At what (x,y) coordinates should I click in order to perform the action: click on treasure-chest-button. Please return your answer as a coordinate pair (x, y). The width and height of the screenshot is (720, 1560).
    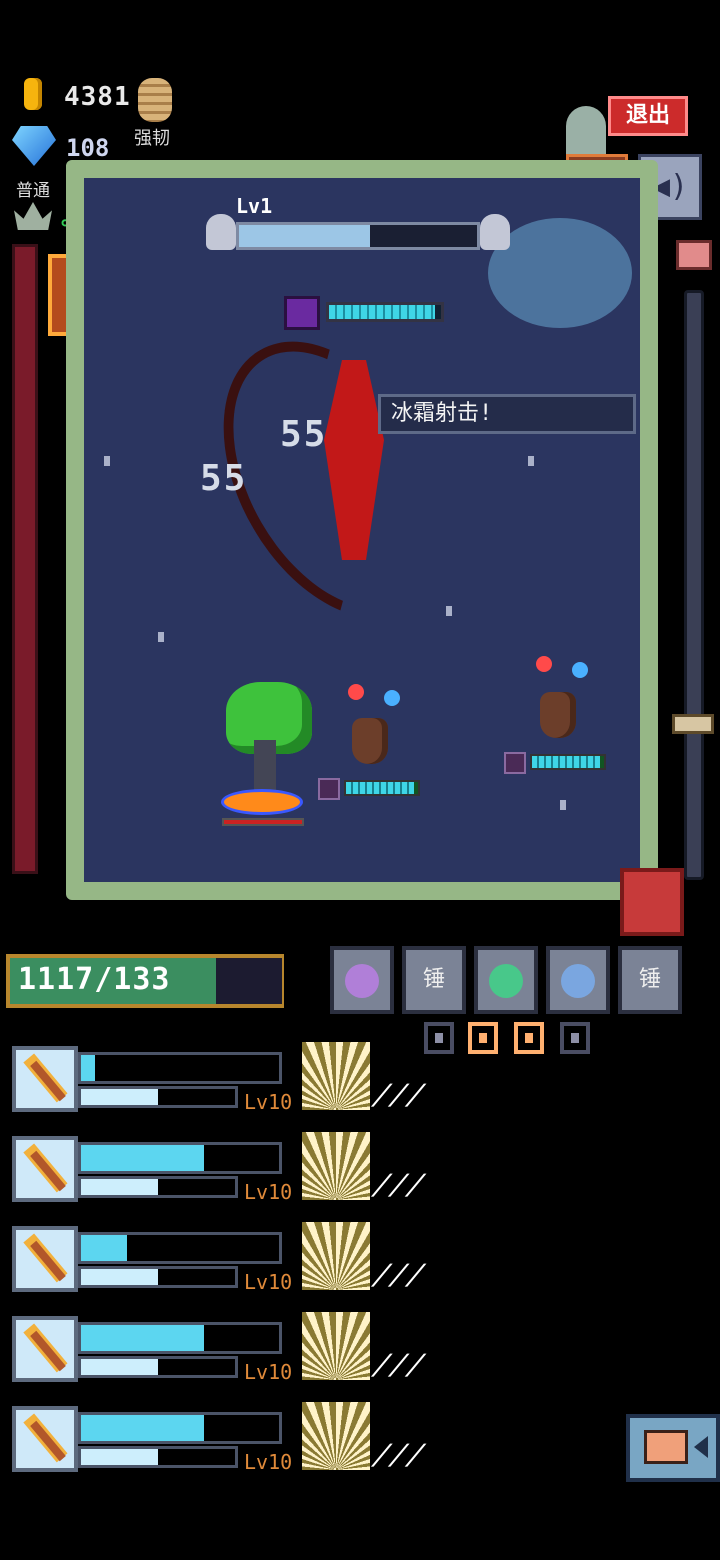
    Looking at the image, I should click on (673, 1448).